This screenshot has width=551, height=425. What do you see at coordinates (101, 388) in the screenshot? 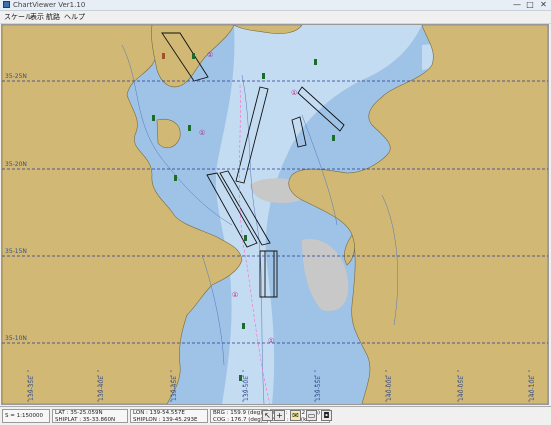
I see `lon-label: 139-40E` at bounding box center [101, 388].